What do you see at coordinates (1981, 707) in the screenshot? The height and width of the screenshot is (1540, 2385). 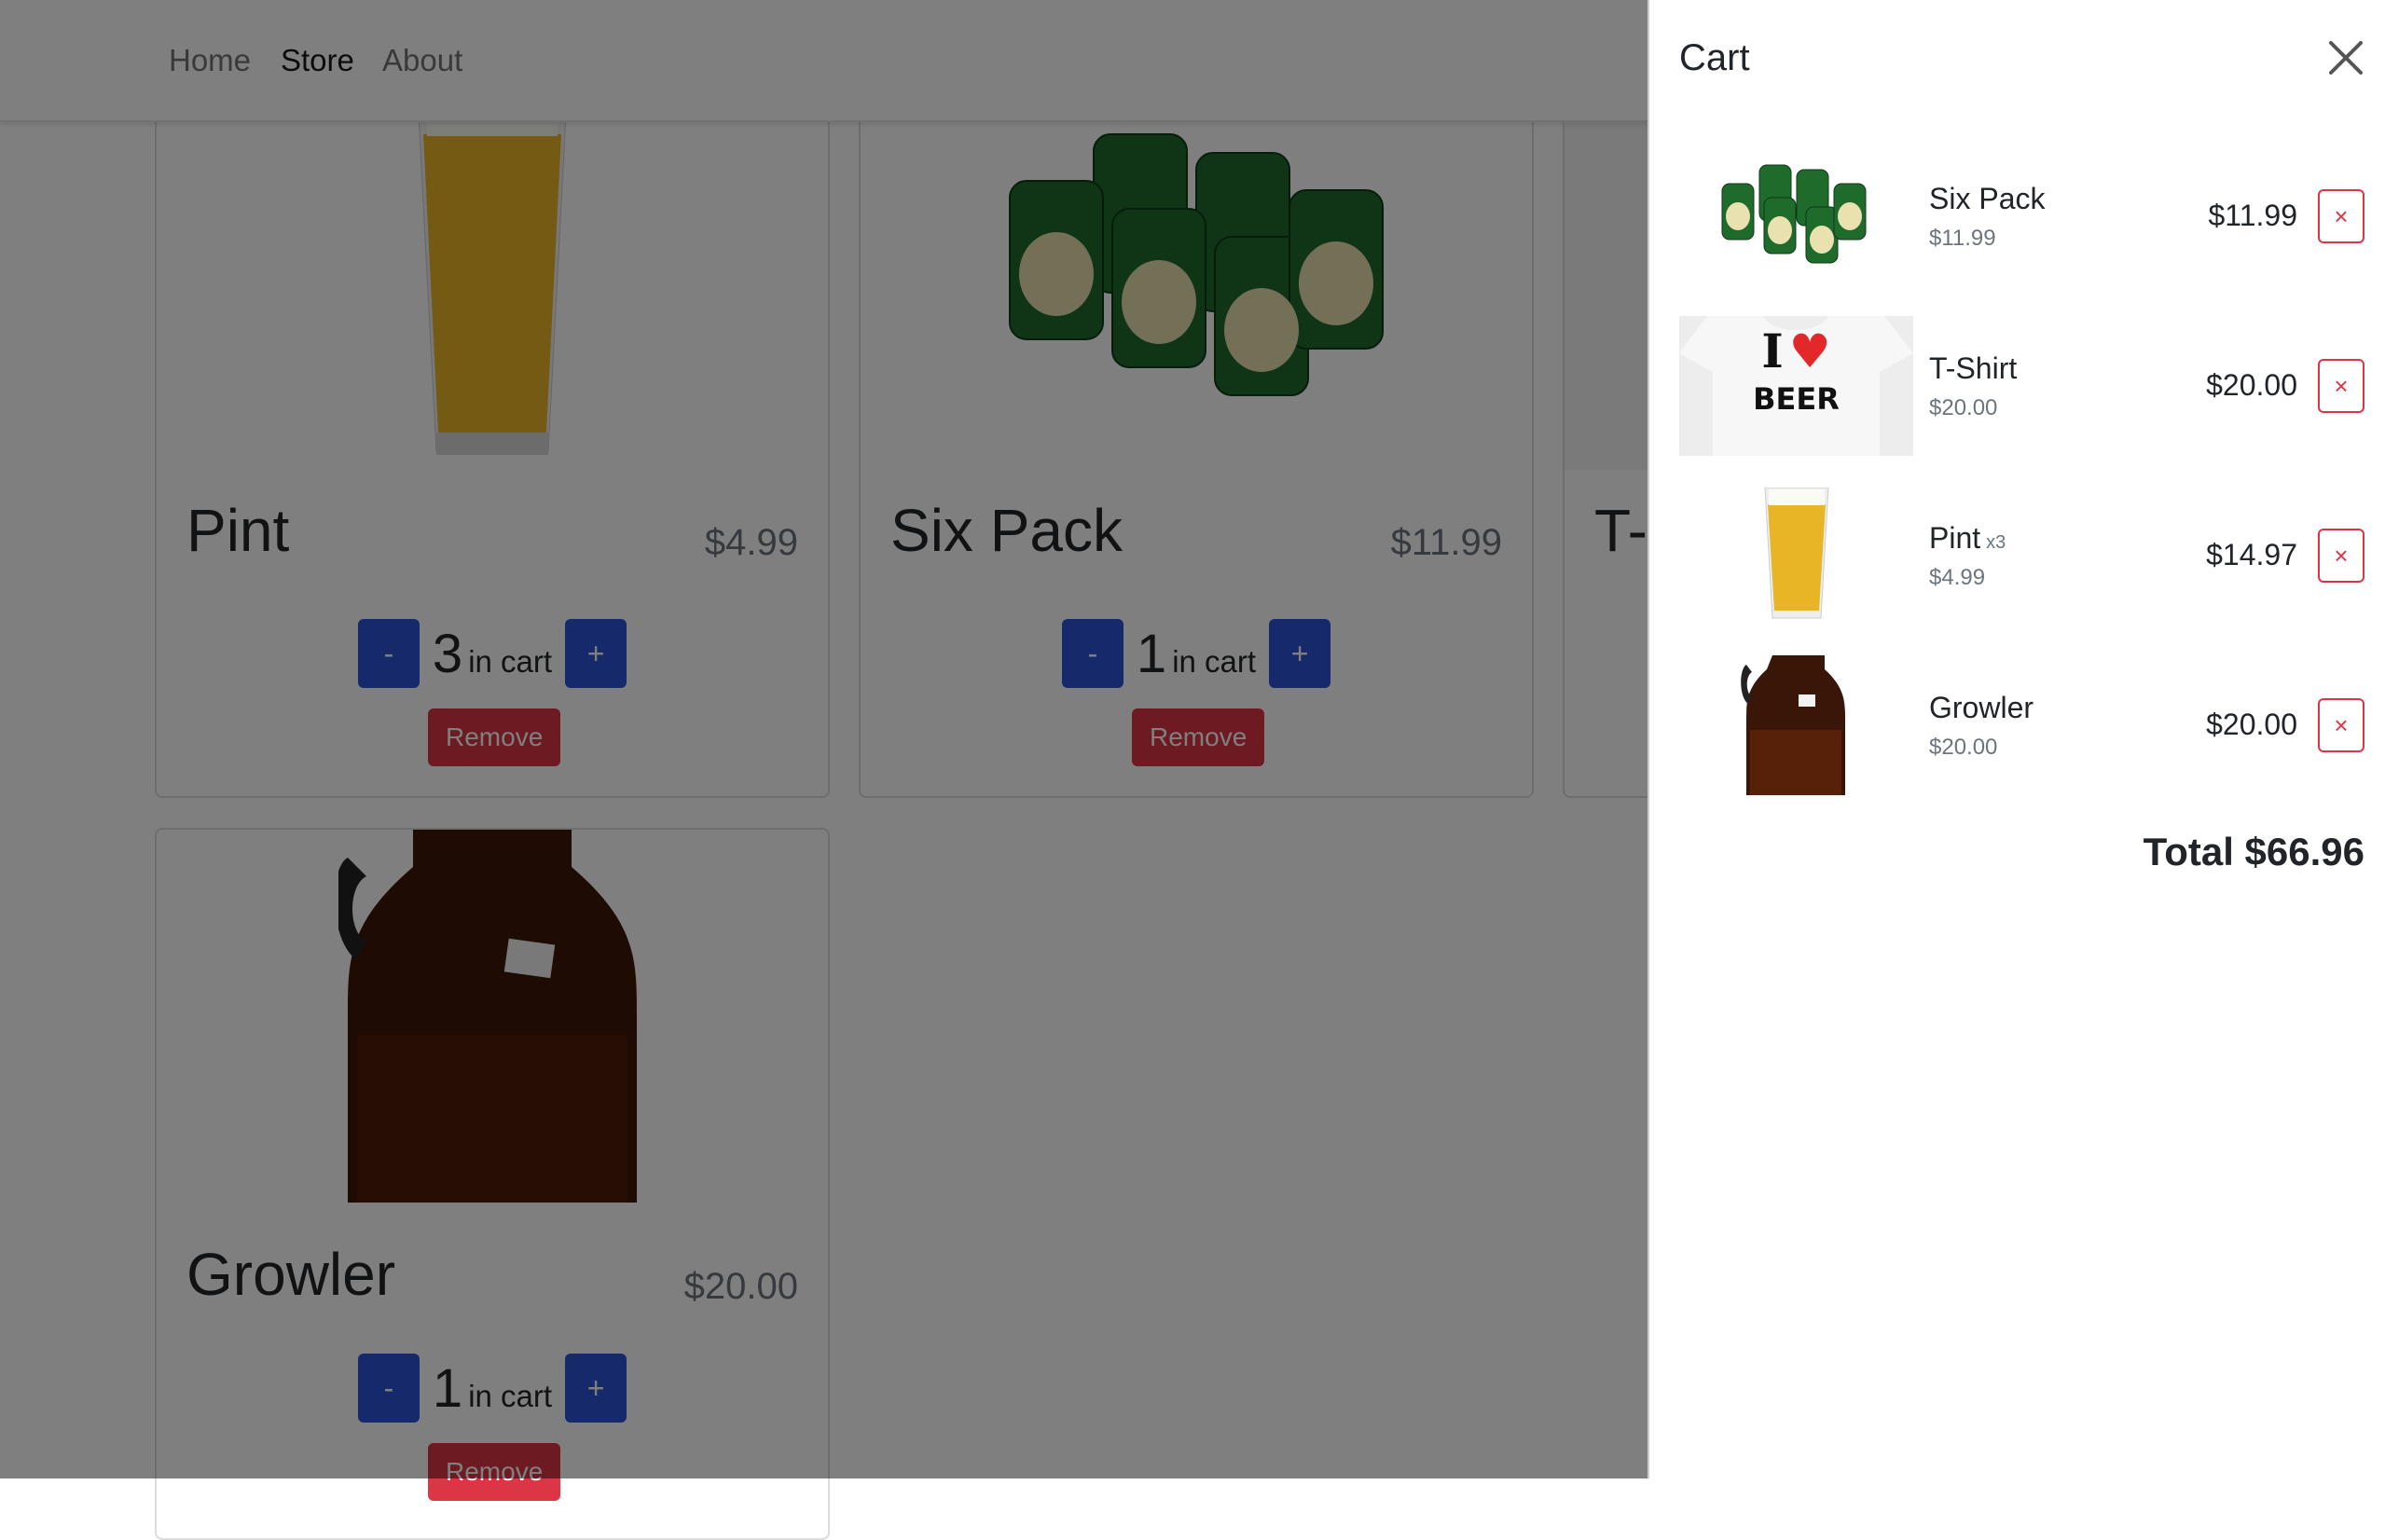 I see `cart-item-name: Growler` at bounding box center [1981, 707].